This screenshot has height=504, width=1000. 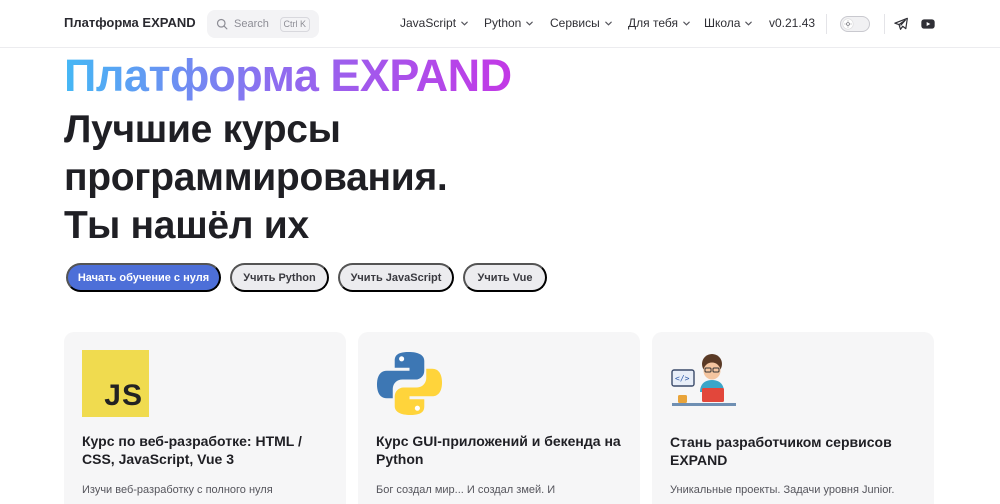 I want to click on telegram-icon, so click(x=901, y=24).